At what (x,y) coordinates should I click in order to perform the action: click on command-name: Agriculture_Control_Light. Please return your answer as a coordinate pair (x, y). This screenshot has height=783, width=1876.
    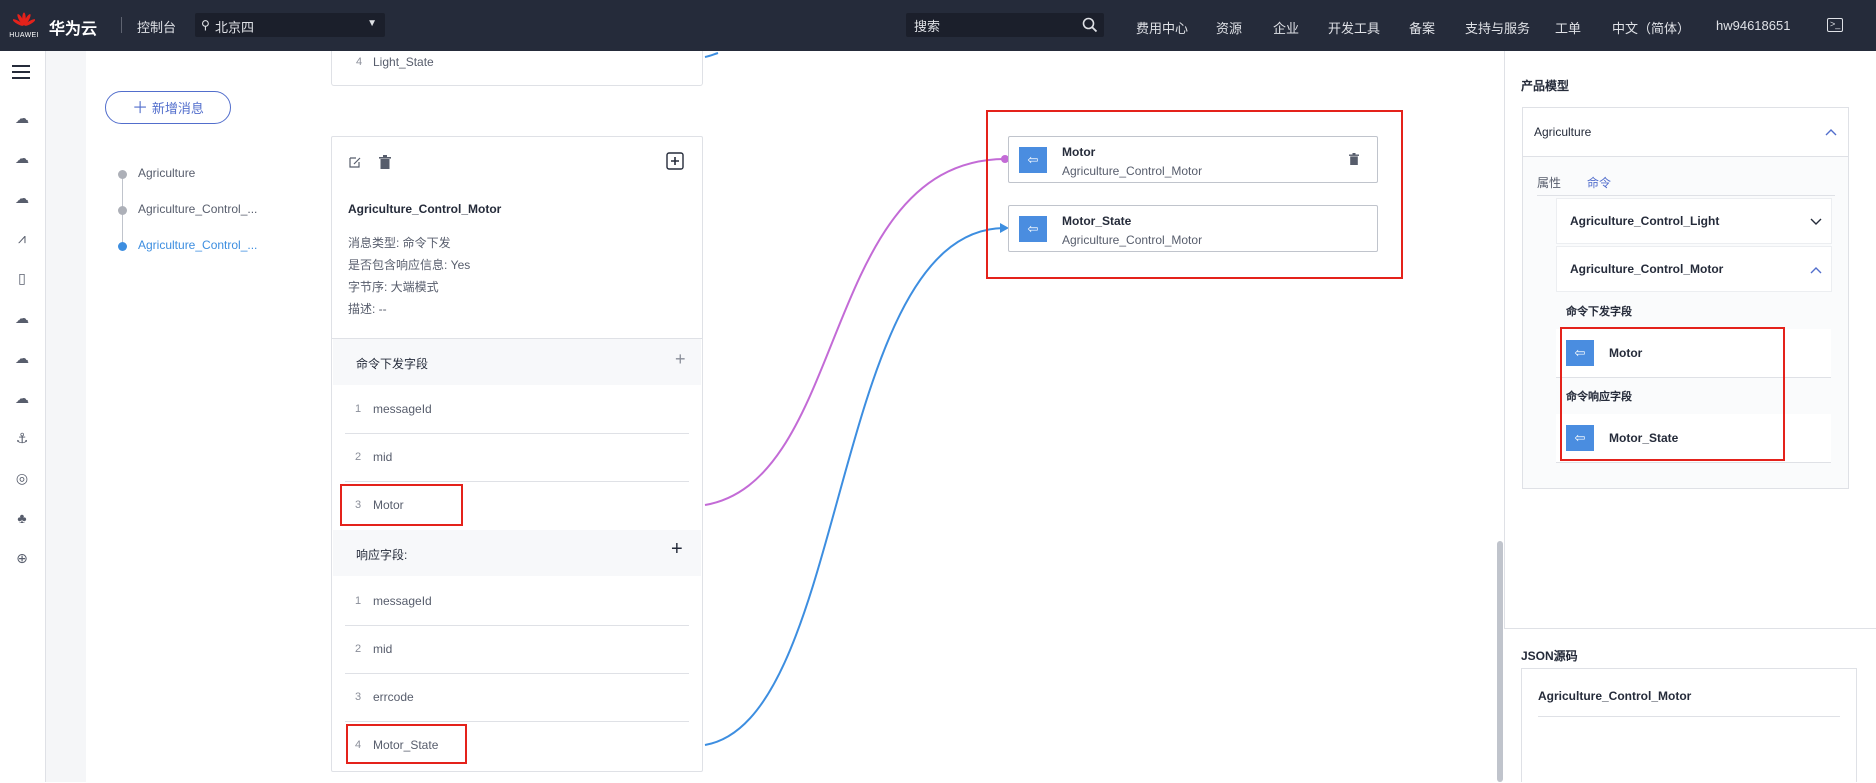
    Looking at the image, I should click on (1645, 221).